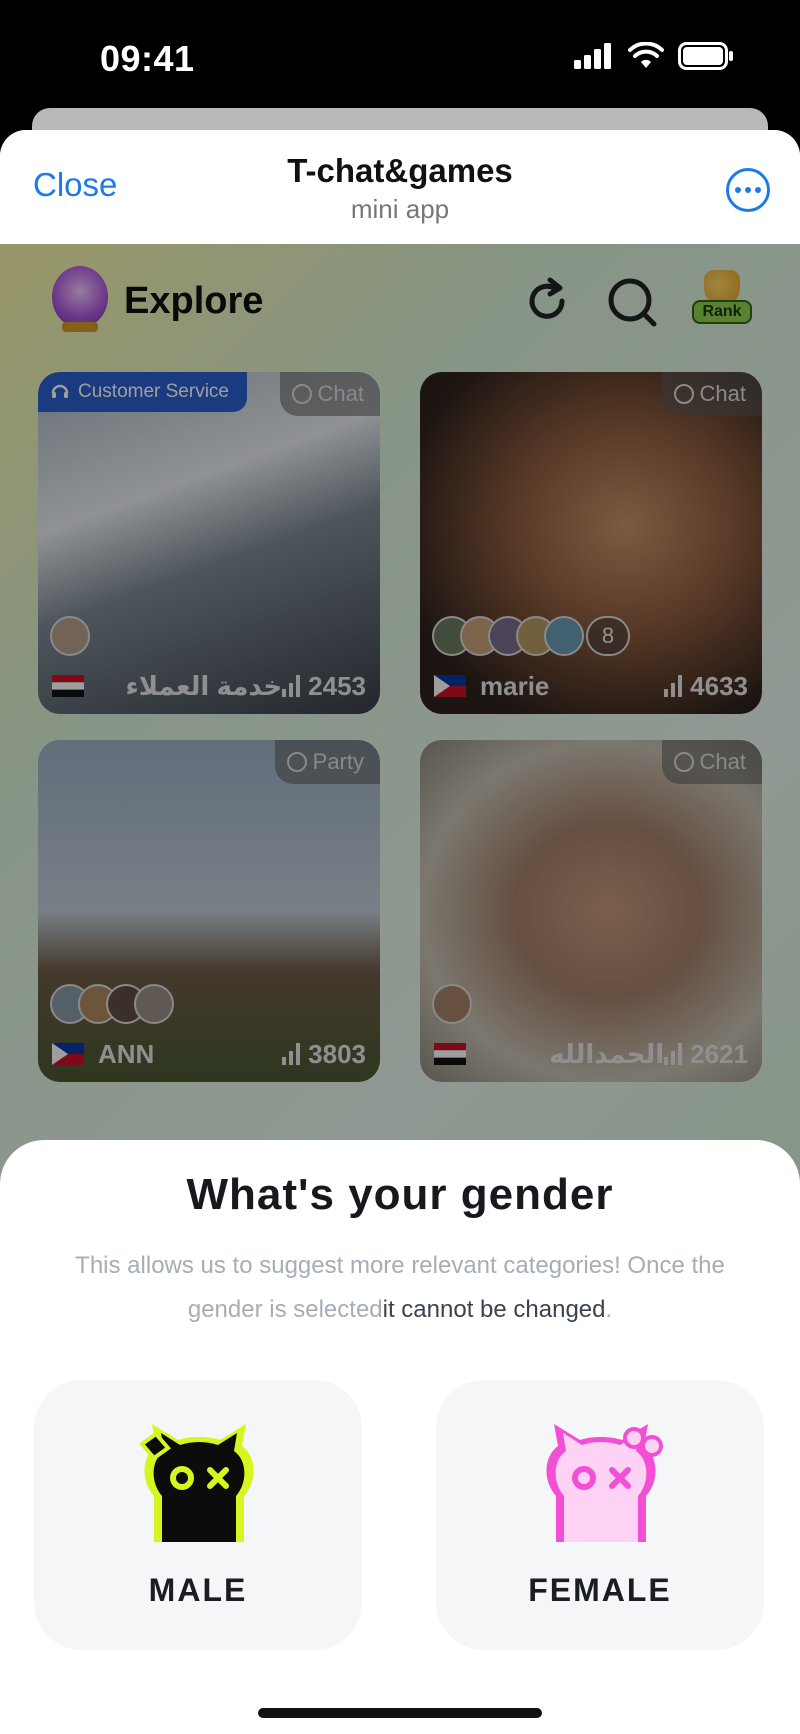 Image resolution: width=800 pixels, height=1734 pixels. I want to click on wifi-icon, so click(646, 55).